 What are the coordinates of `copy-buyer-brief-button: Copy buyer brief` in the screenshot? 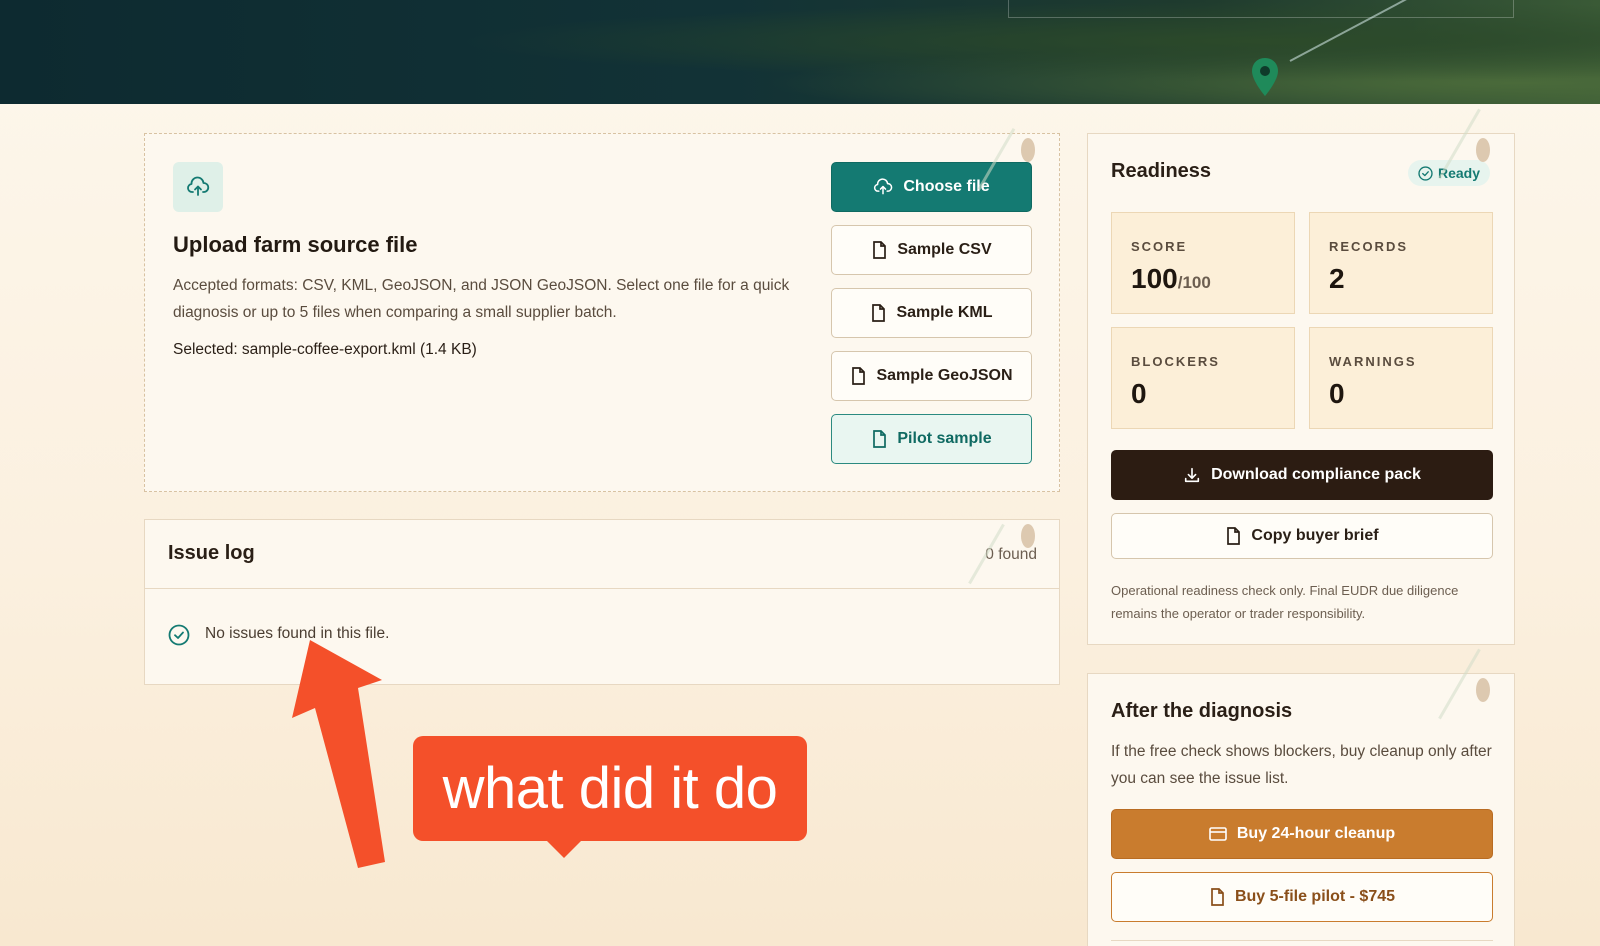 It's located at (1302, 536).